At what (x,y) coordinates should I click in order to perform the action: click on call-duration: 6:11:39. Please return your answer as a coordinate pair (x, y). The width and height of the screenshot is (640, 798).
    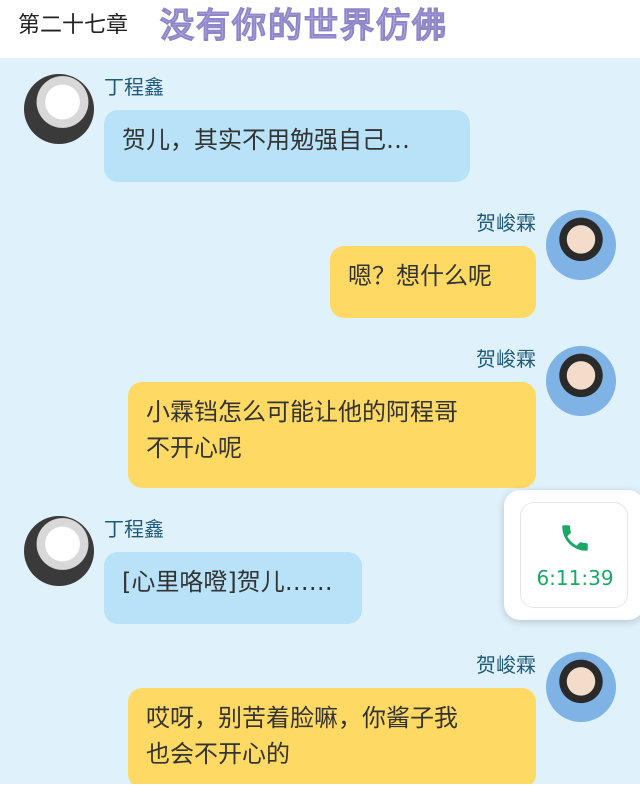
    Looking at the image, I should click on (575, 578).